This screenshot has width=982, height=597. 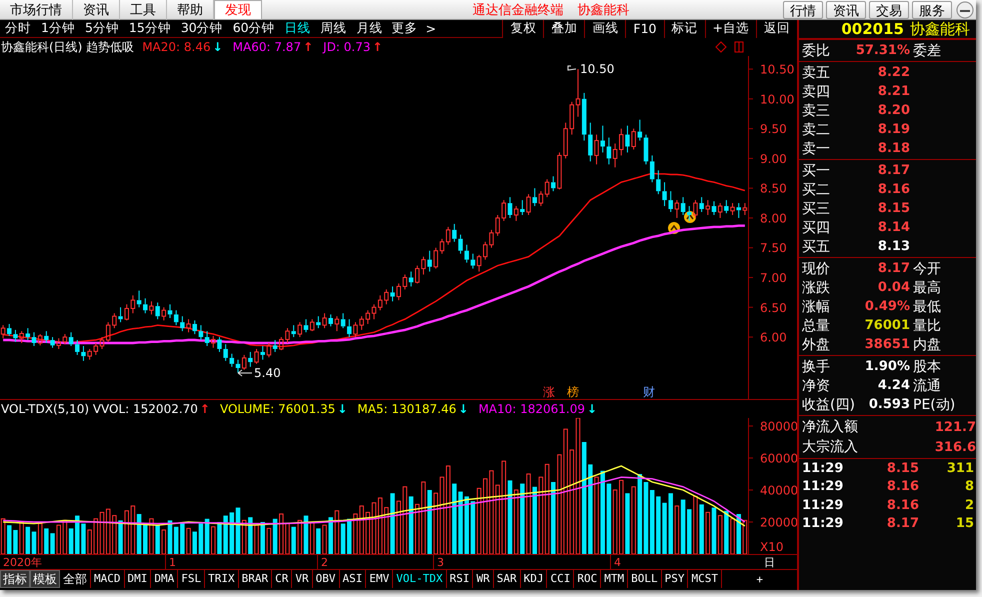 I want to click on chevron-icon: >, so click(x=431, y=28).